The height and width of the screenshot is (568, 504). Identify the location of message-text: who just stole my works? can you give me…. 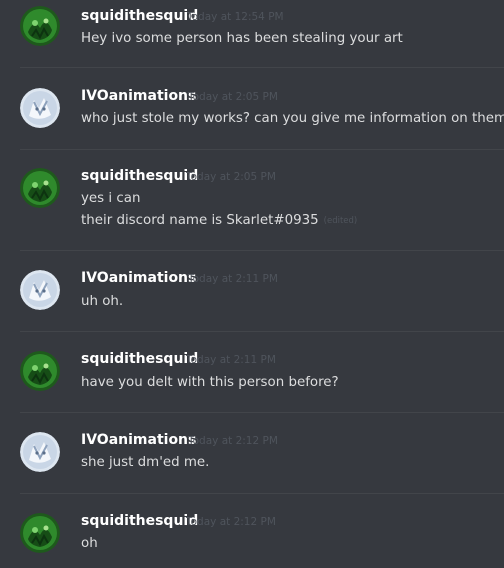
(292, 118).